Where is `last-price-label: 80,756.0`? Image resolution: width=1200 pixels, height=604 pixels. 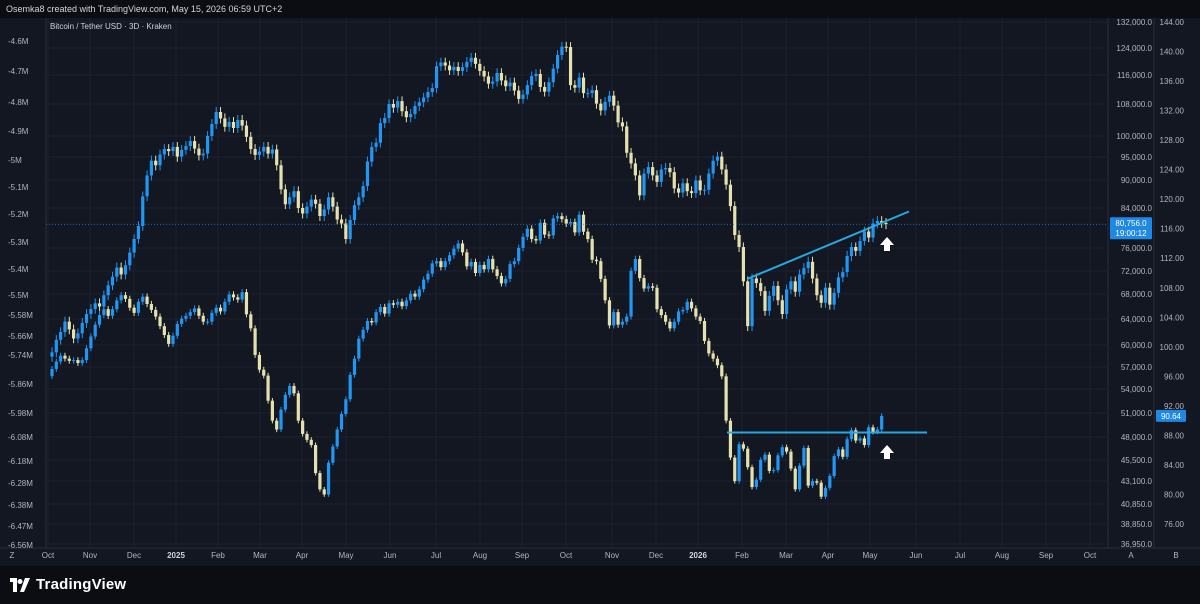
last-price-label: 80,756.0 is located at coordinates (1131, 223).